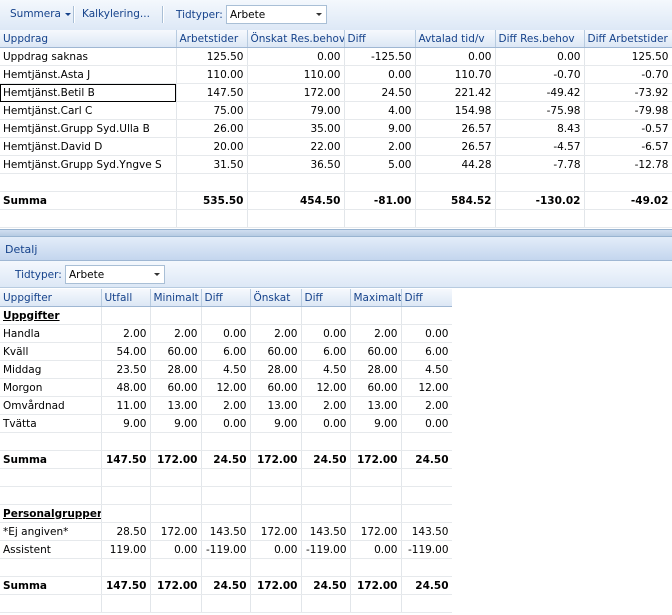  Describe the element at coordinates (51, 387) in the screenshot. I see `row-label-cell: Morgon` at that location.